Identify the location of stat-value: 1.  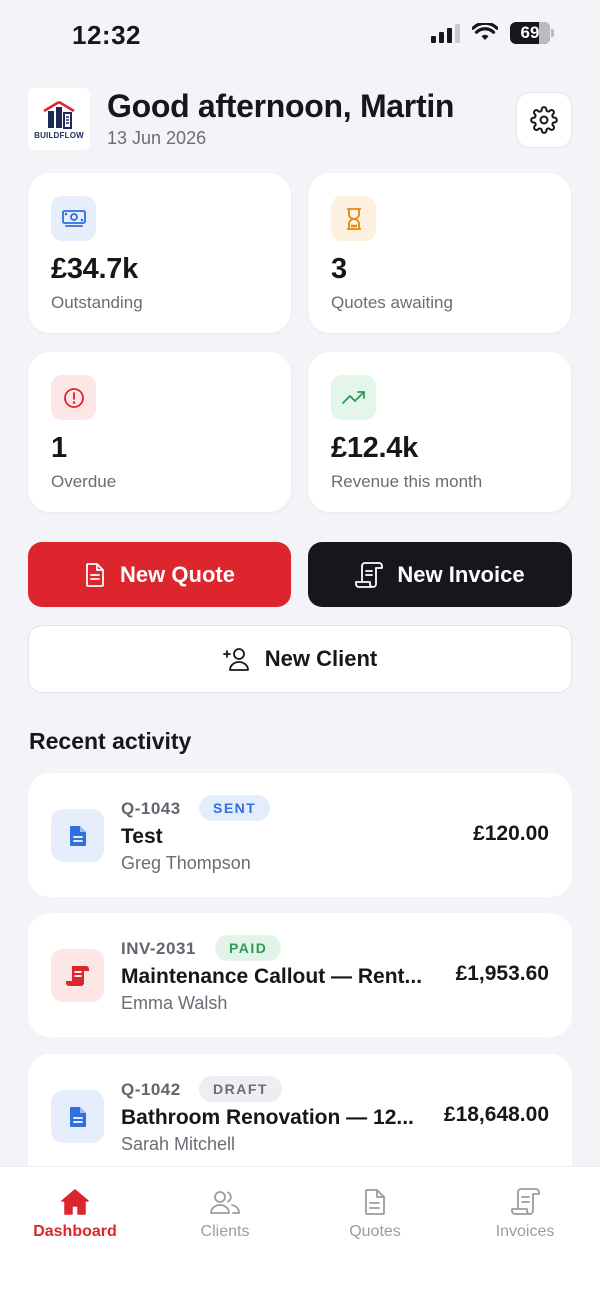
(59, 448).